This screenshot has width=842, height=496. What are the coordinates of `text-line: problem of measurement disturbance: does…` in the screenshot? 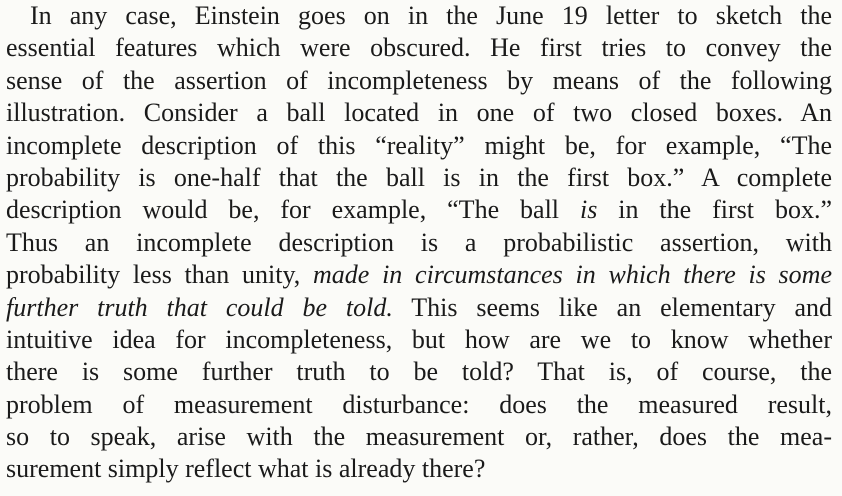 It's located at (419, 405).